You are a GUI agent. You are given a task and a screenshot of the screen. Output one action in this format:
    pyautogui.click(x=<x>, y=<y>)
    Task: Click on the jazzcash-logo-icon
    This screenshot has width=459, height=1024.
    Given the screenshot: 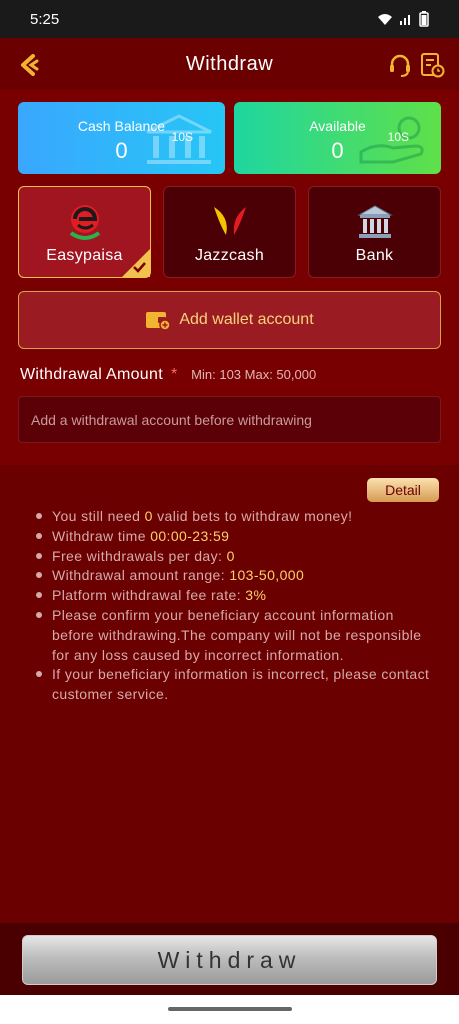 What is the action you would take?
    pyautogui.click(x=229, y=221)
    